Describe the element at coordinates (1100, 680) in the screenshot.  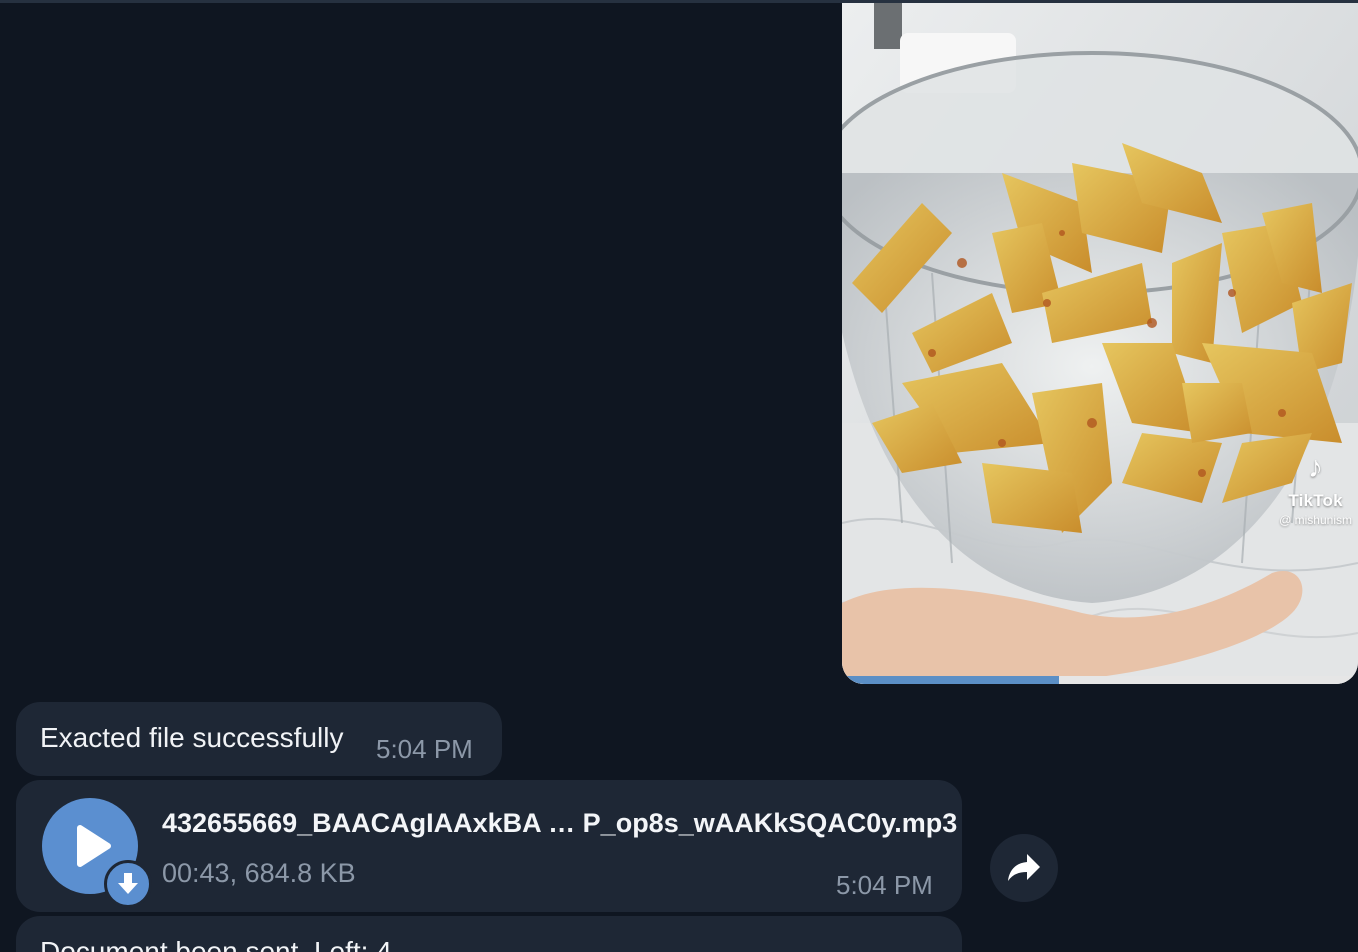
I see `video-progress-bar` at that location.